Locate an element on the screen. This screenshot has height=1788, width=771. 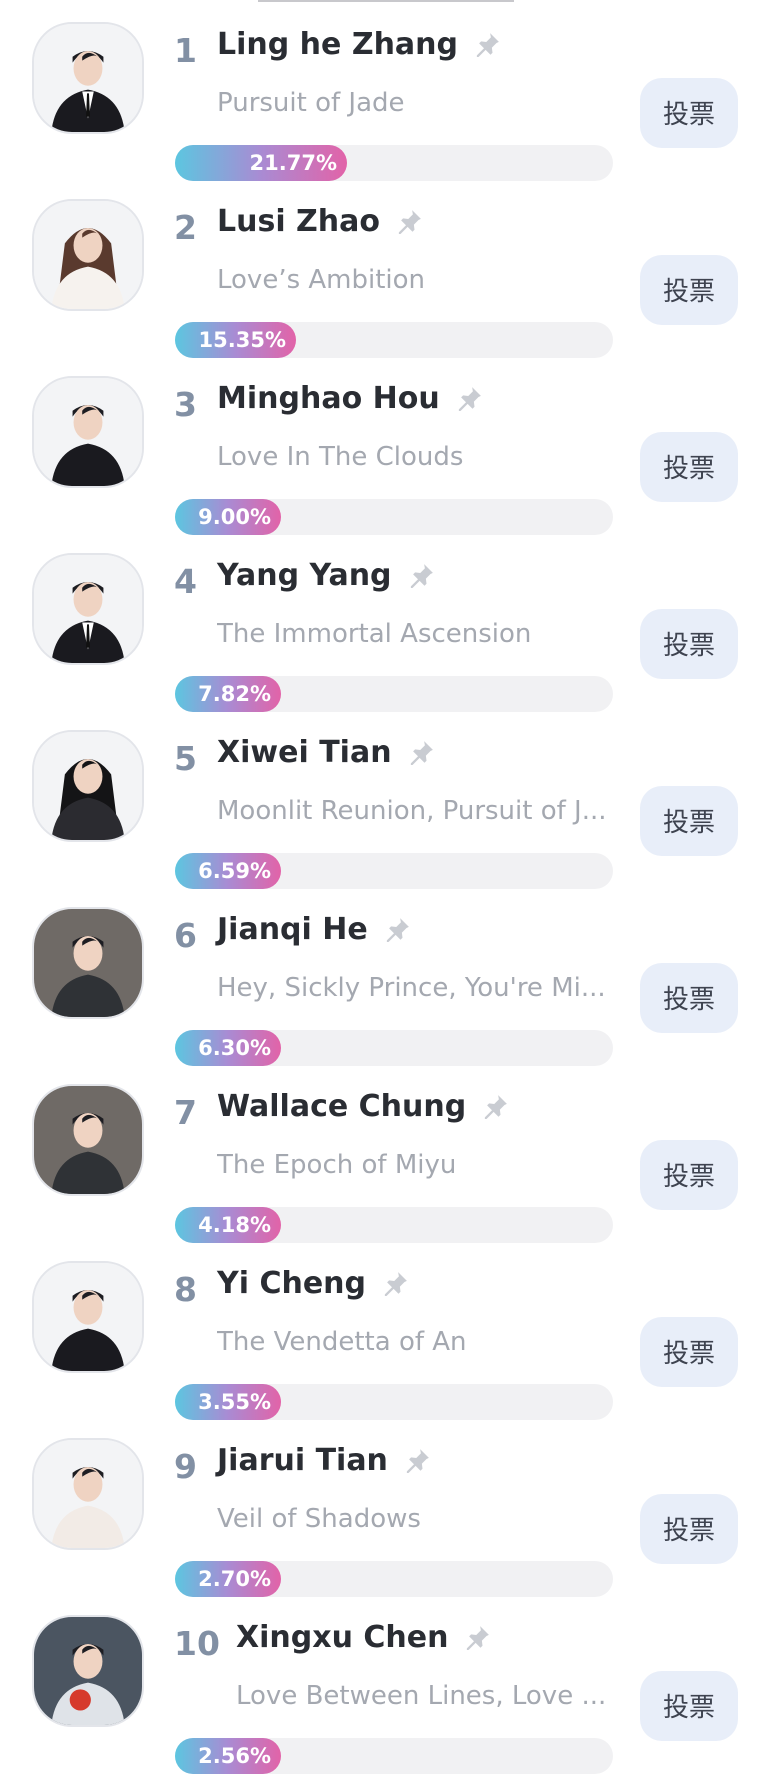
ranking-row: 4 Yang Yang The Immortal Ascension 7.82% 投票 is located at coordinates (385, 621).